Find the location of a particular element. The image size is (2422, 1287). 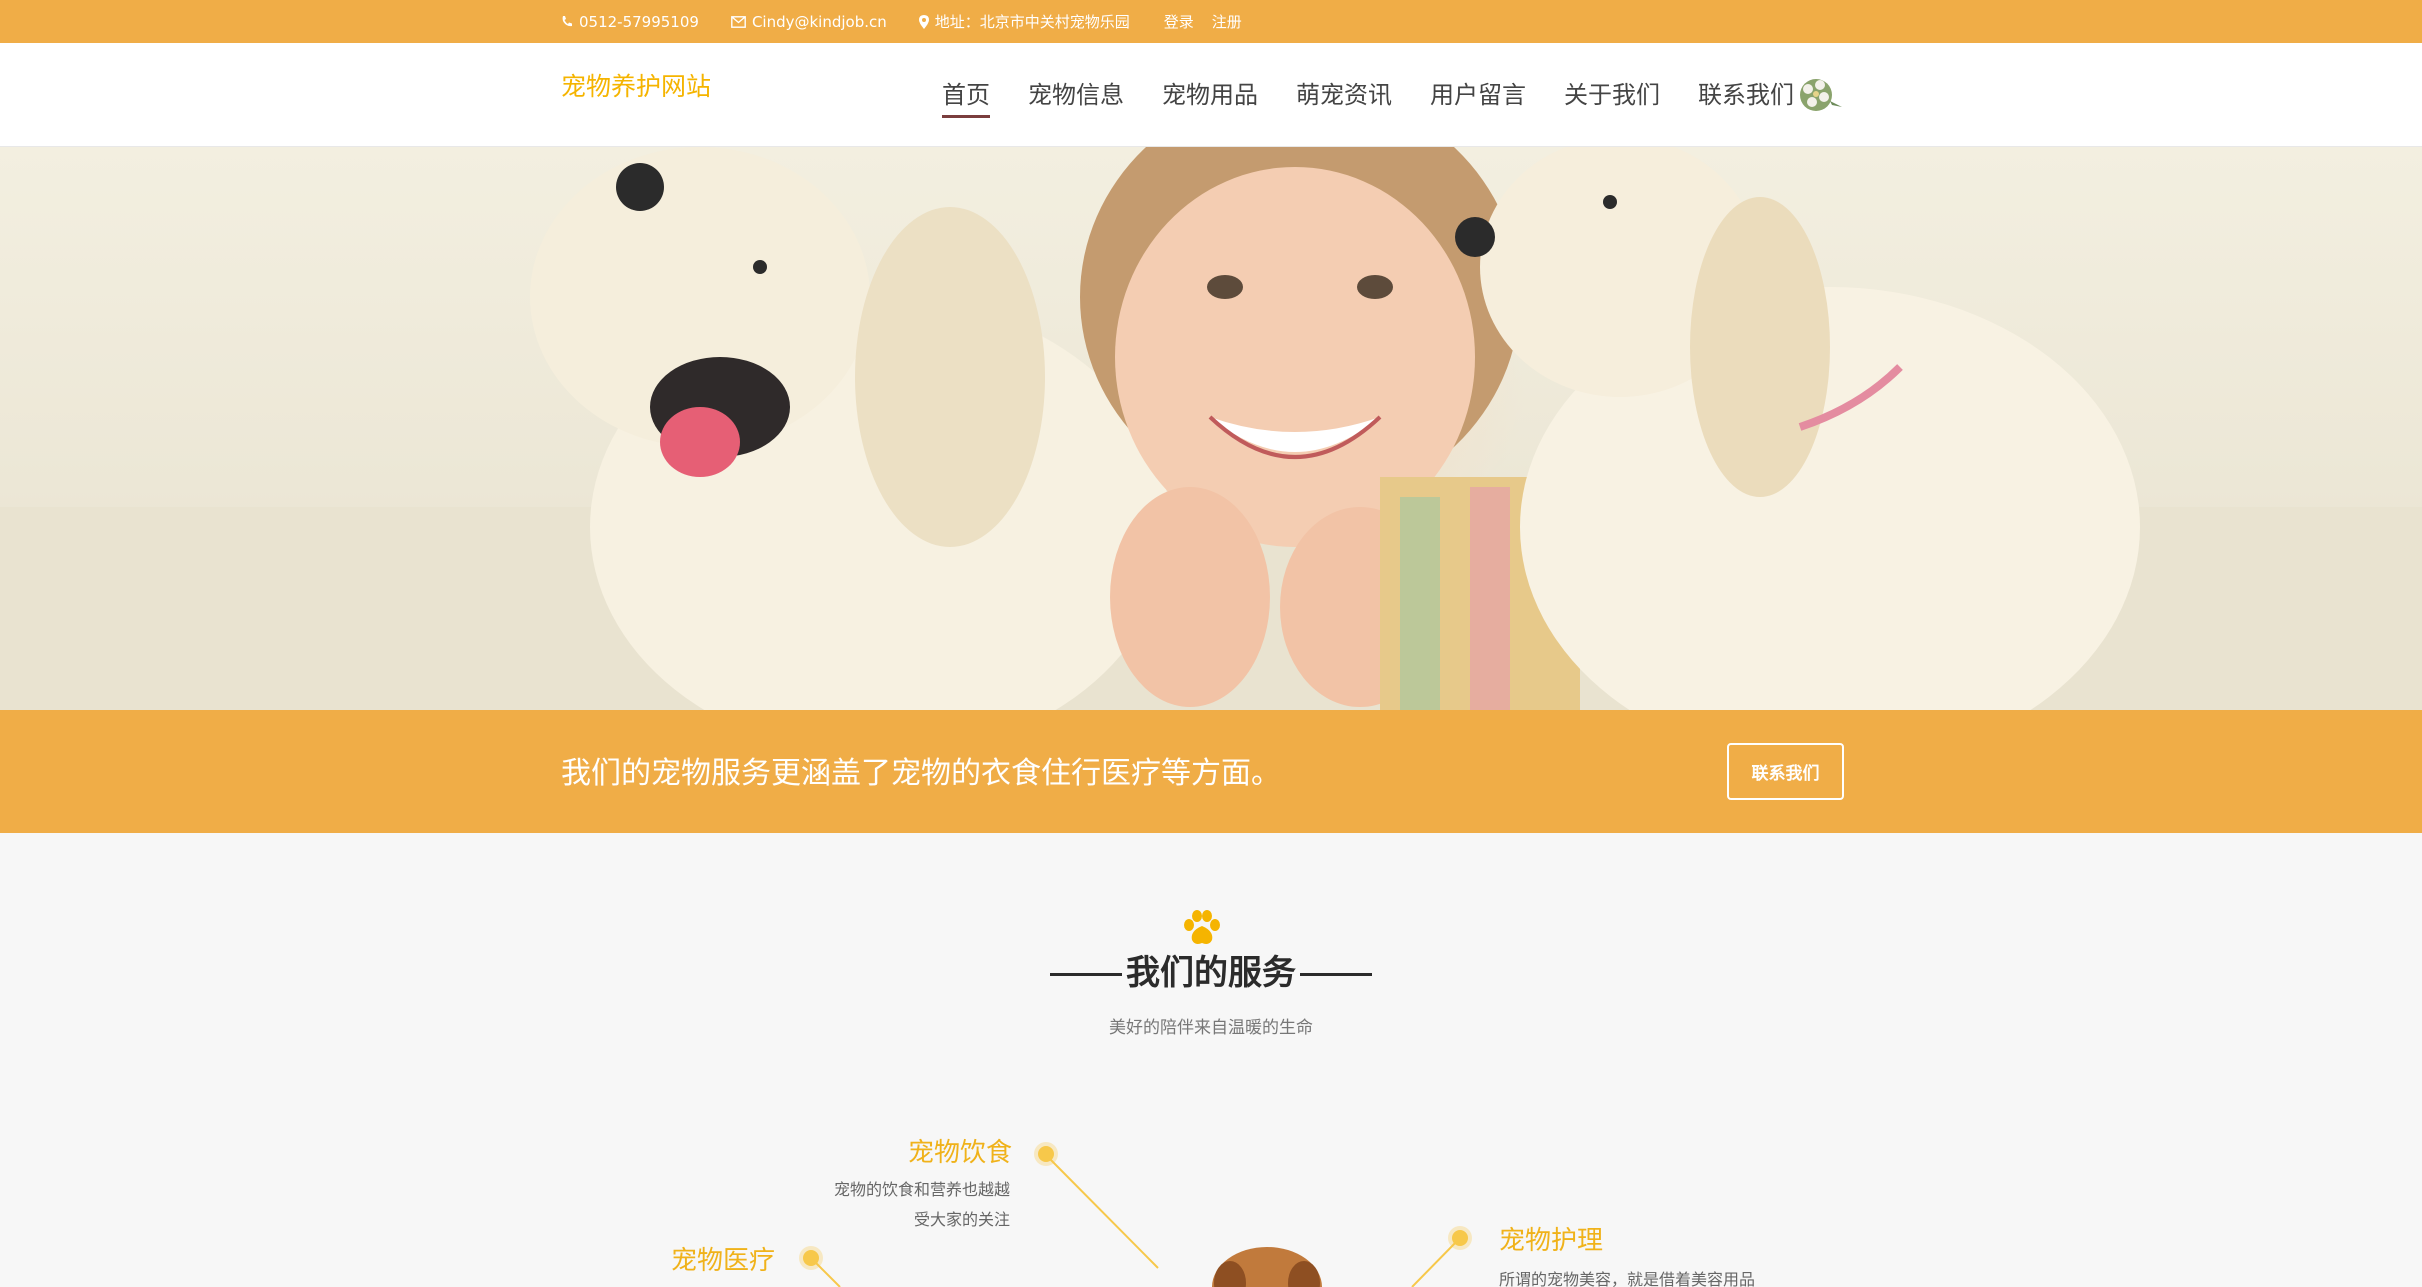

promo-banner: 我们的宠物服务更涵盖了宠物的衣食住行医疗等方面。 联系我们 is located at coordinates (1211, 771).